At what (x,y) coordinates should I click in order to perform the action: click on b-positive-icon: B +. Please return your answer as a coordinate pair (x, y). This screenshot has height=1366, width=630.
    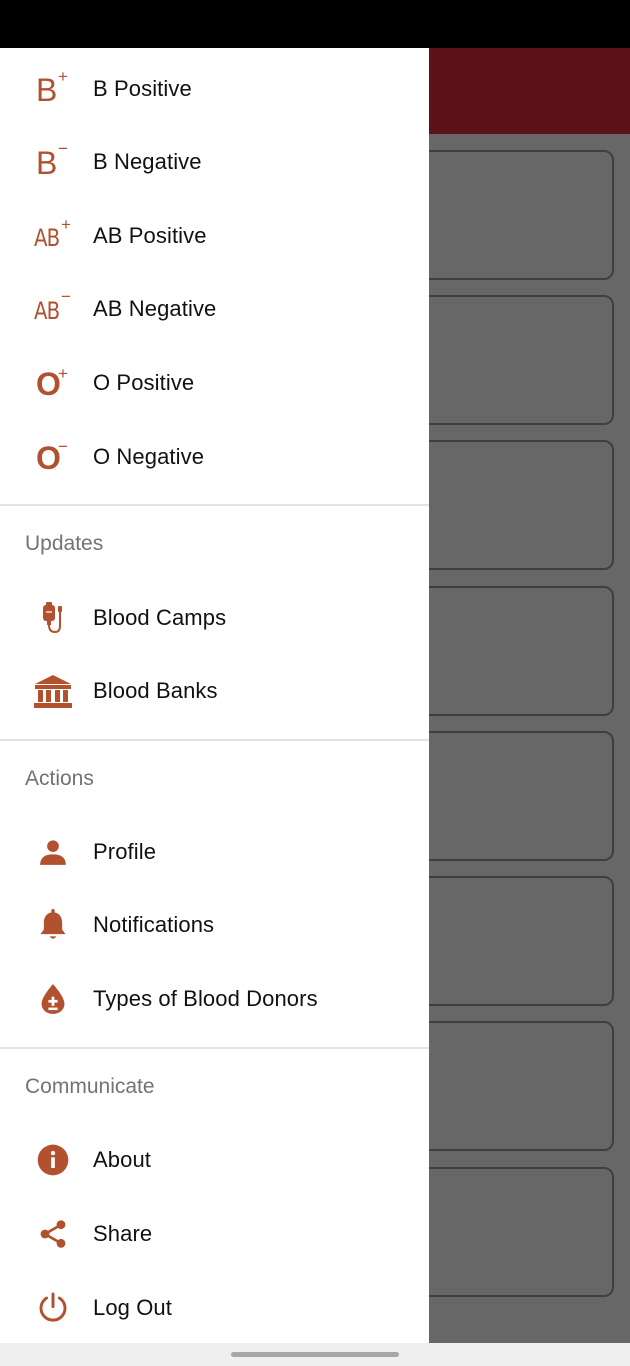
    Looking at the image, I should click on (52, 87).